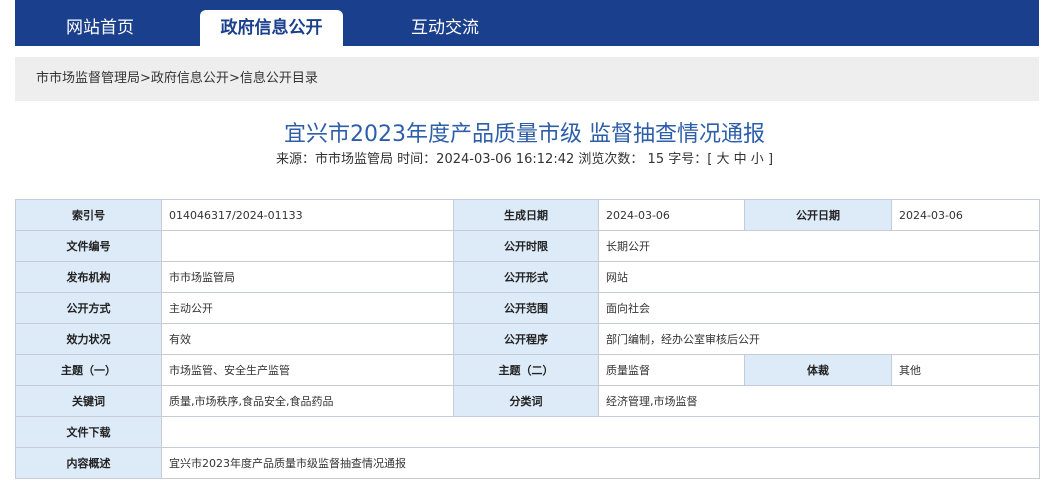 The width and height of the screenshot is (1049, 488). Describe the element at coordinates (740, 159) in the screenshot. I see `font-size-medium-button: 中` at that location.